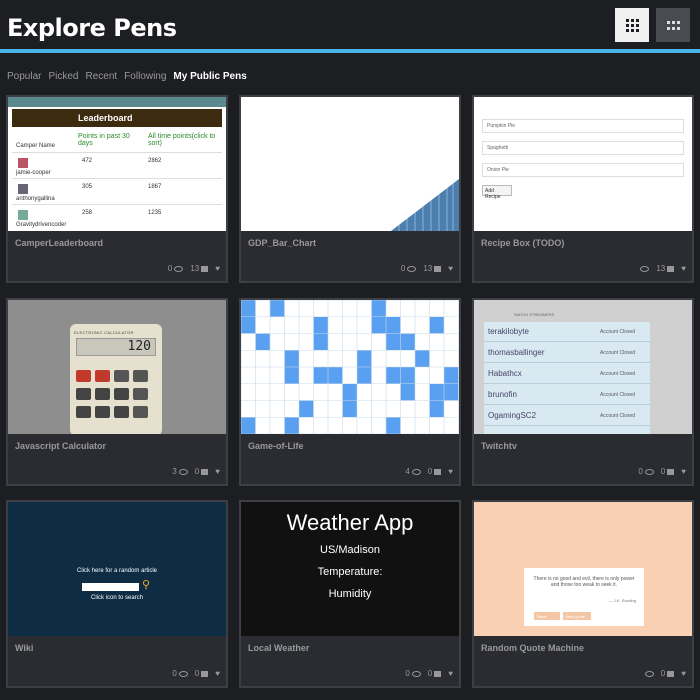 The width and height of the screenshot is (700, 700). I want to click on row-p30: 472, so click(87, 161).